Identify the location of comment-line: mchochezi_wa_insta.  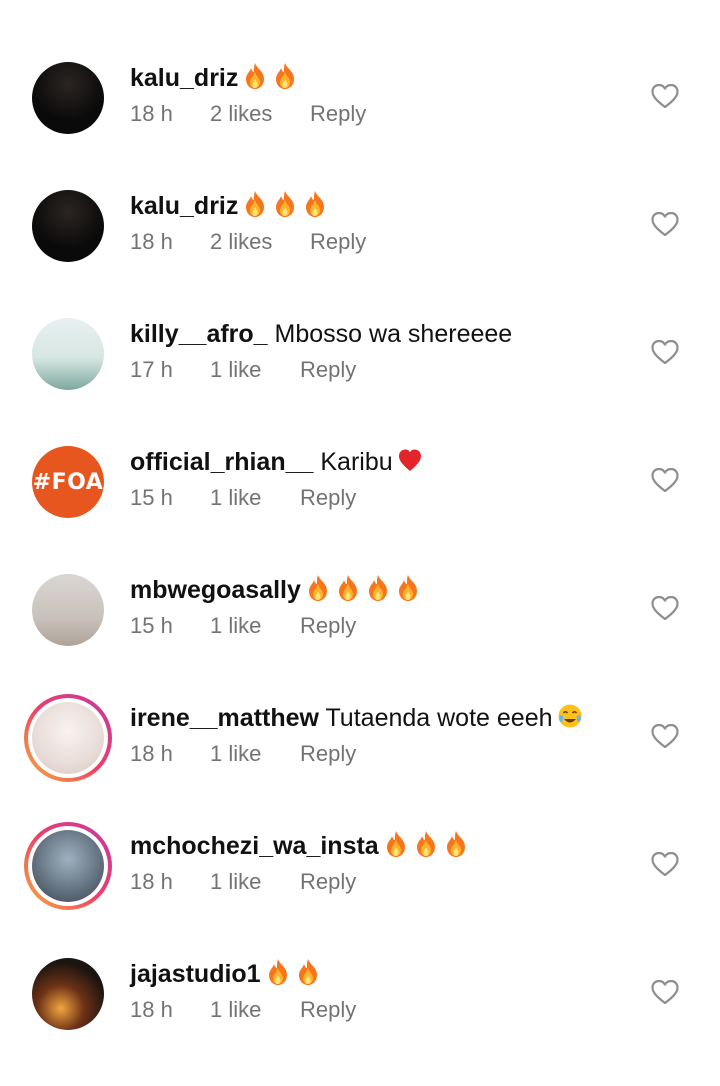
(365, 846).